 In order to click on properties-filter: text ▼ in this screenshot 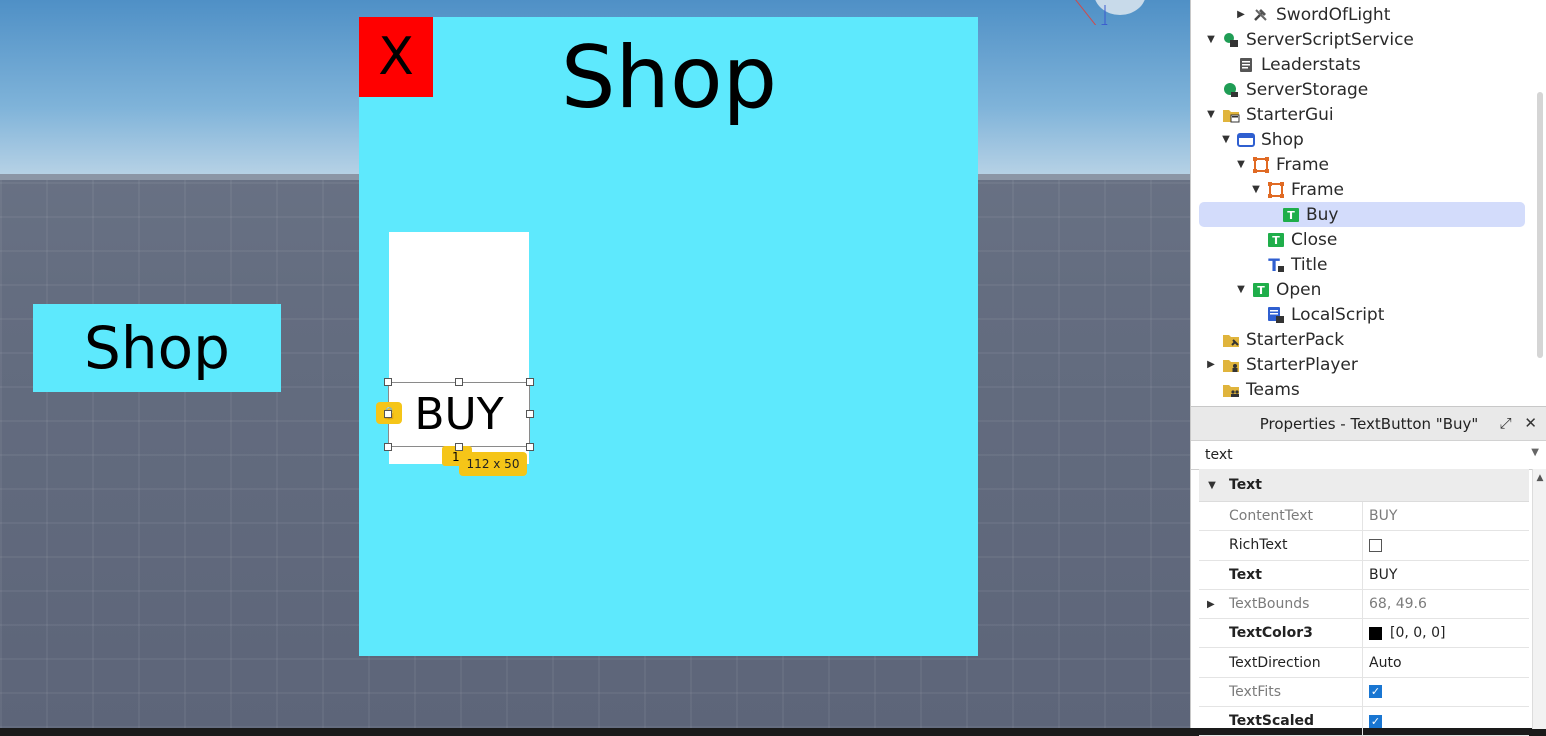, I will do `click(1368, 455)`.